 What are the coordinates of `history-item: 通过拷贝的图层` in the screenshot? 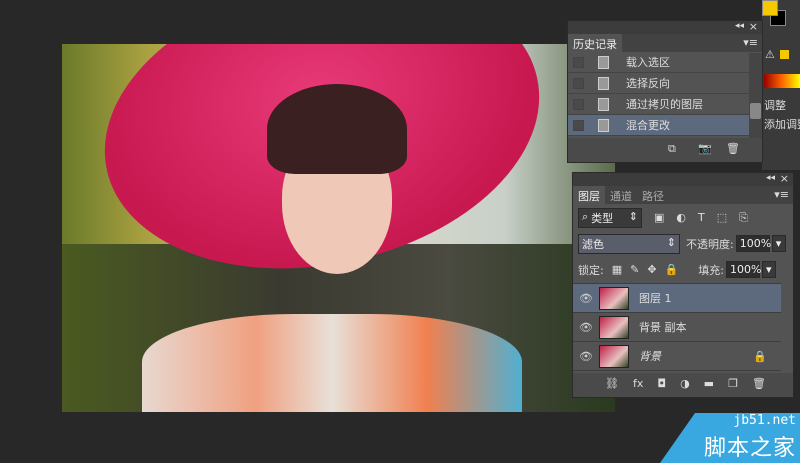 It's located at (658, 104).